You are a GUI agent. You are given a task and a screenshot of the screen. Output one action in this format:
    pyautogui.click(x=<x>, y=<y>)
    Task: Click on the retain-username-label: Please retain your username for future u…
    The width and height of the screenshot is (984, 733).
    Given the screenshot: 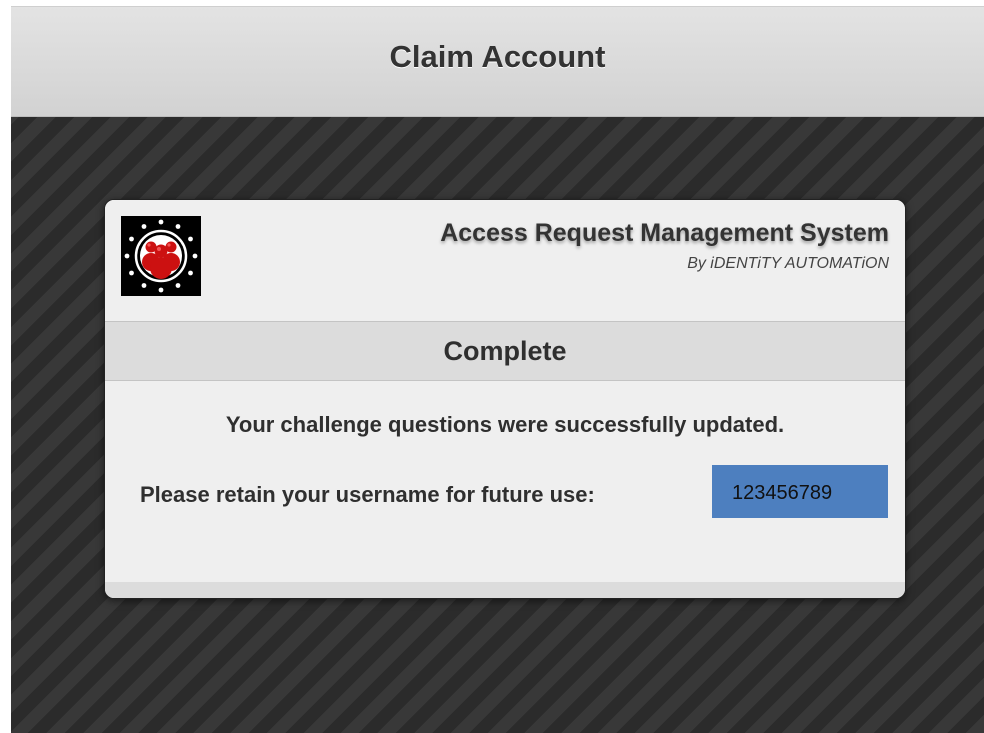 What is the action you would take?
    pyautogui.click(x=367, y=494)
    